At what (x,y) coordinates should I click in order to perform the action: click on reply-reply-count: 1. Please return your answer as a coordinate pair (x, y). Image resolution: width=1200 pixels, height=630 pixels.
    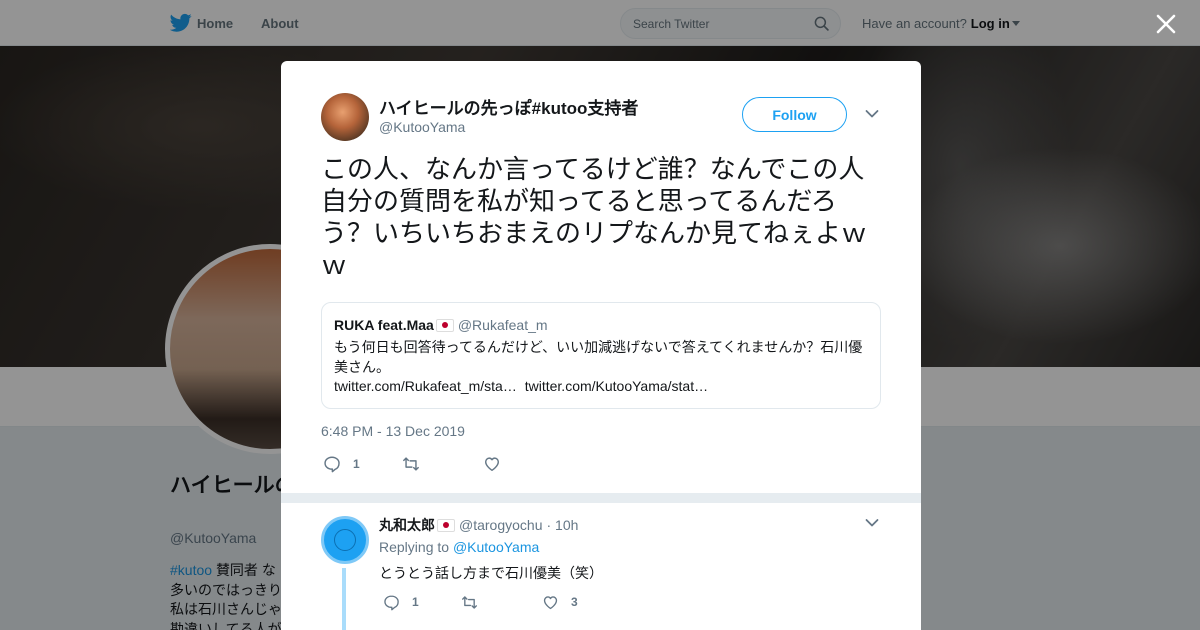
    Looking at the image, I should click on (415, 602).